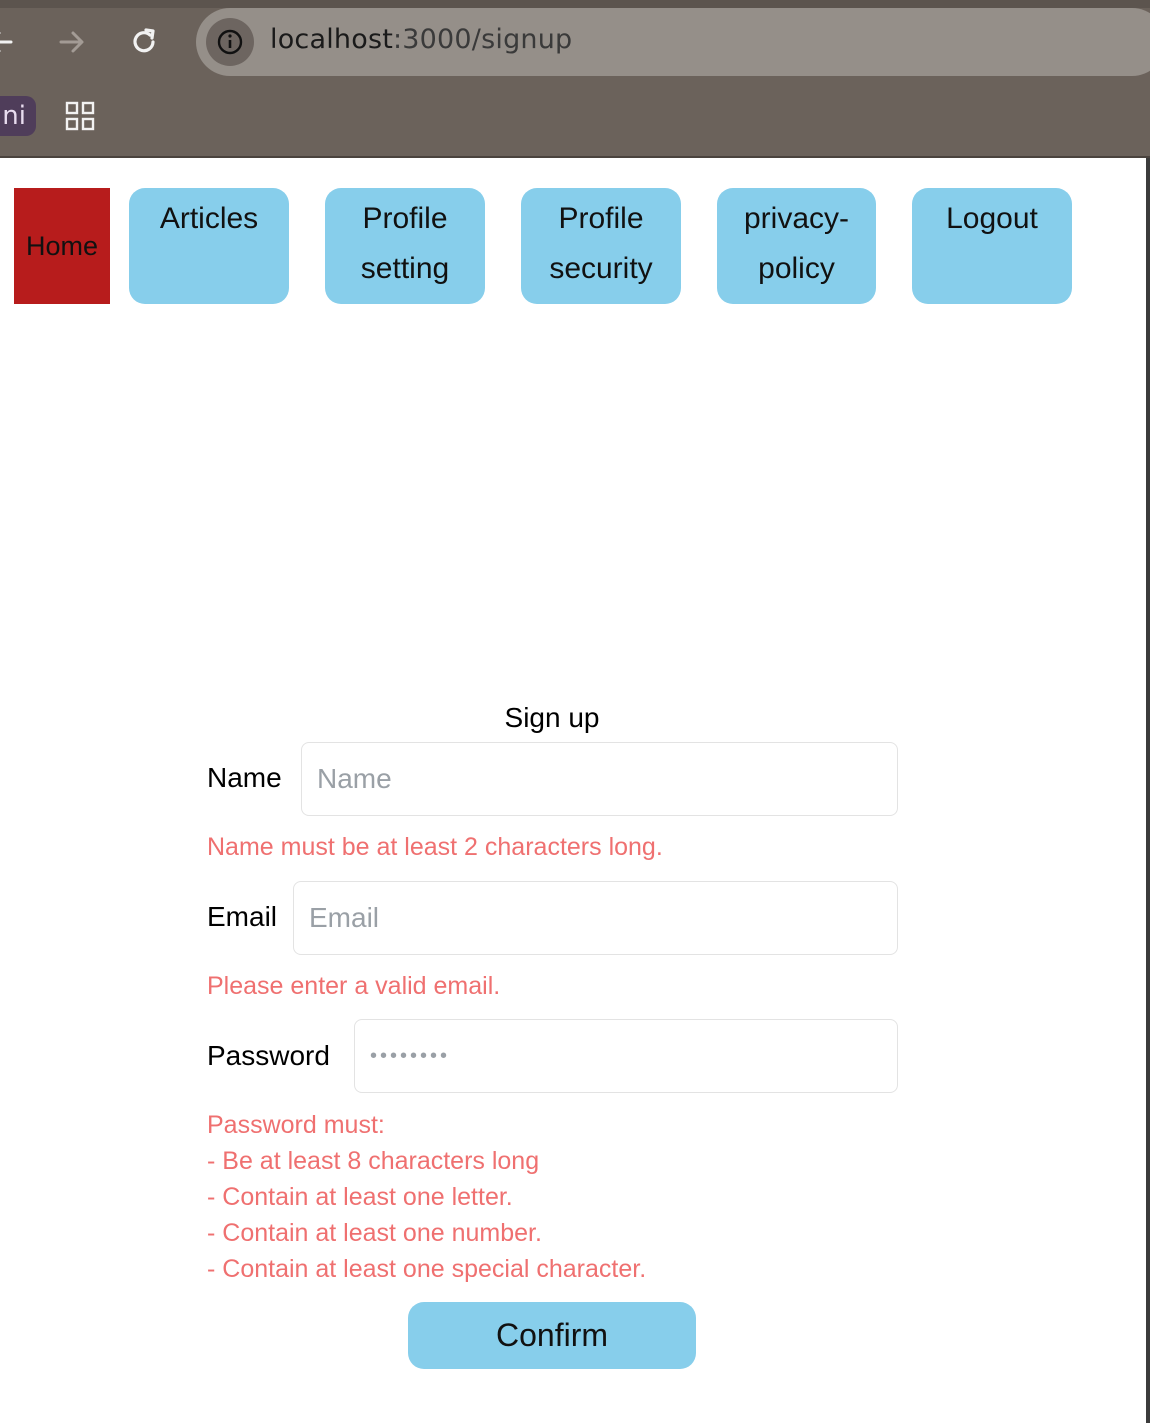 The image size is (1150, 1423). I want to click on nav-privacy-policy-button: privacy- policy, so click(796, 246).